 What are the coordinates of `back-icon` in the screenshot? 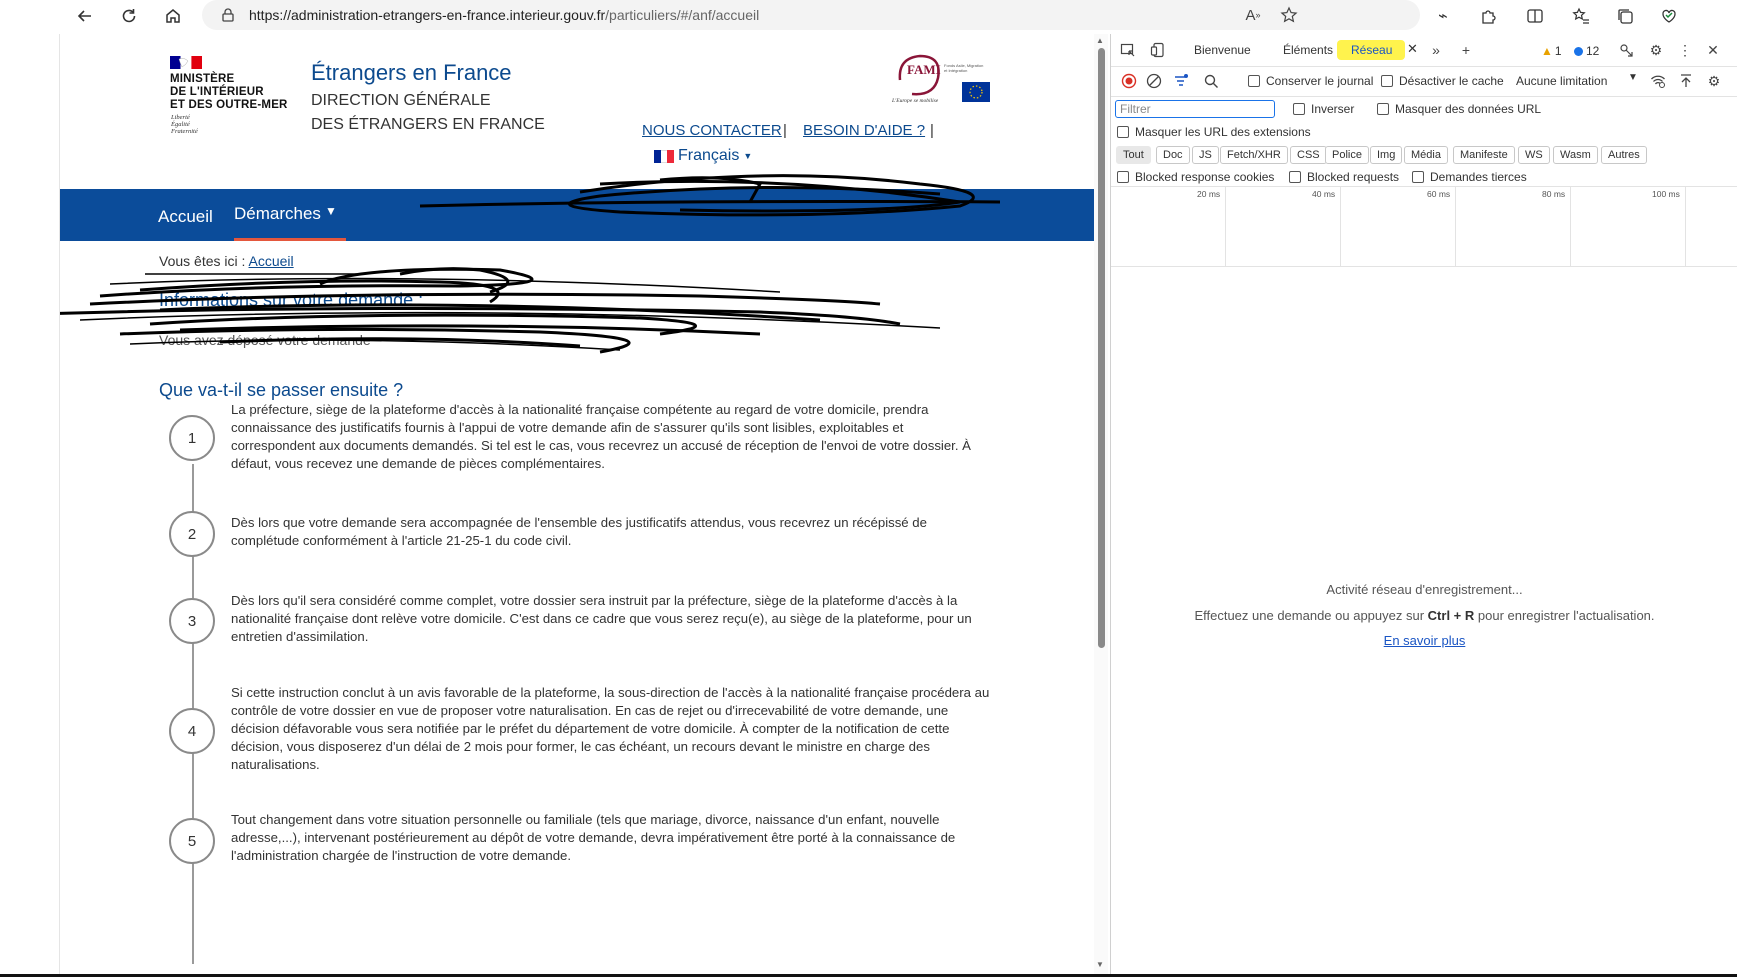 It's located at (85, 16).